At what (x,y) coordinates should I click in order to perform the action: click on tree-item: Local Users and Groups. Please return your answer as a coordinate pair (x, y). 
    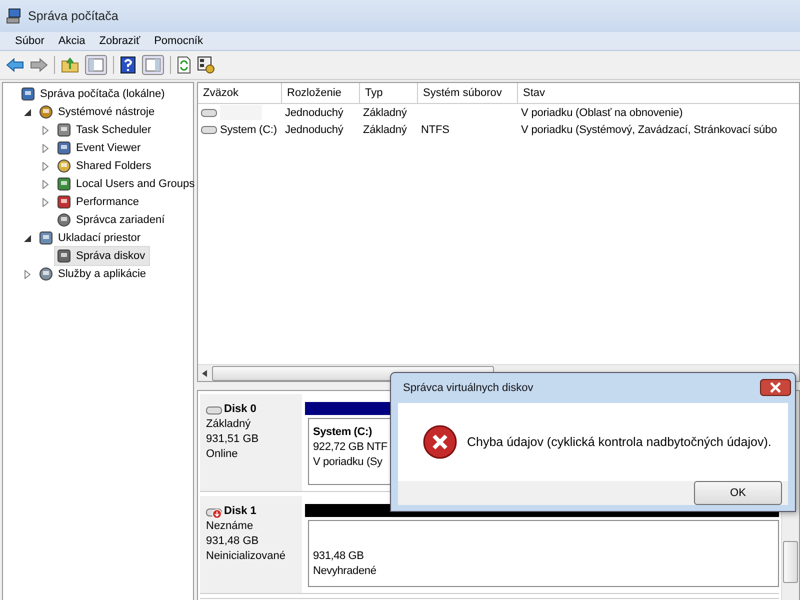
    Looking at the image, I should click on (127, 184).